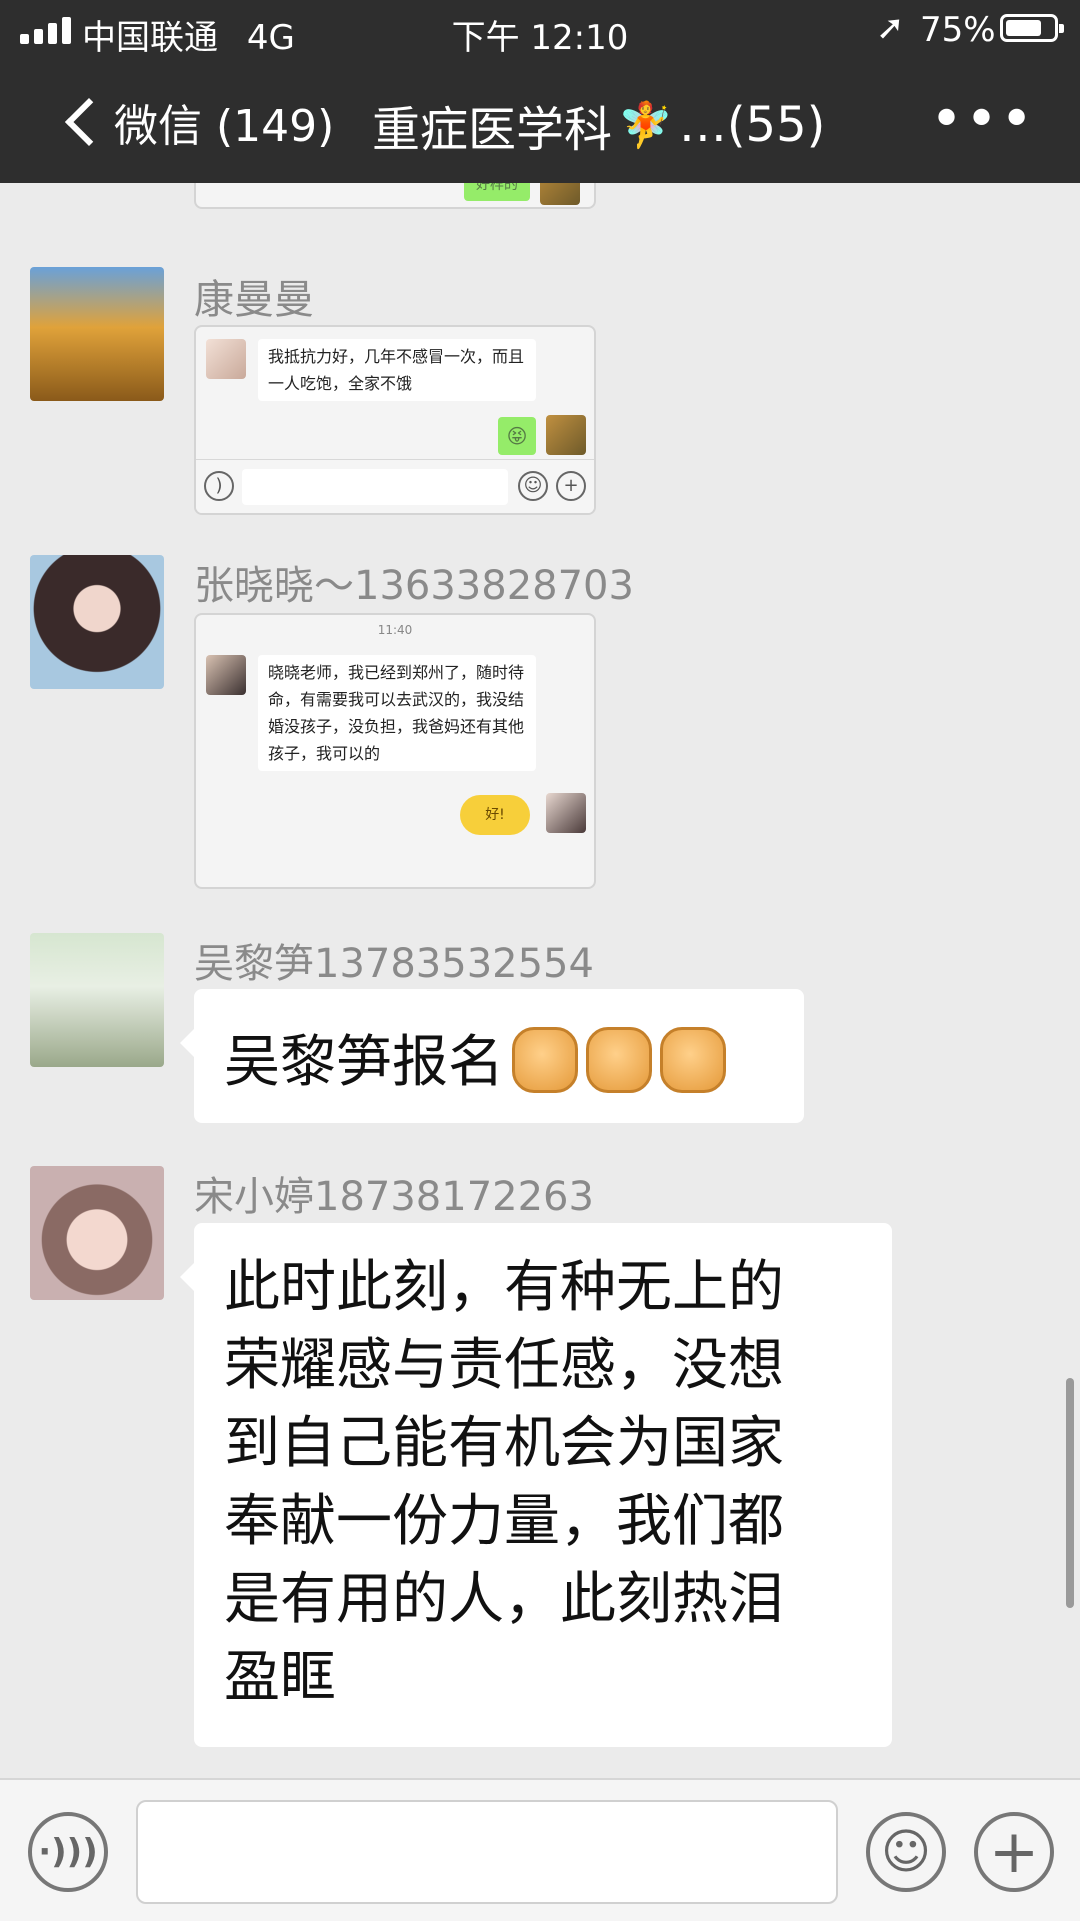  Describe the element at coordinates (497, 192) in the screenshot. I see `mini-reply-bubble: 好样的` at that location.